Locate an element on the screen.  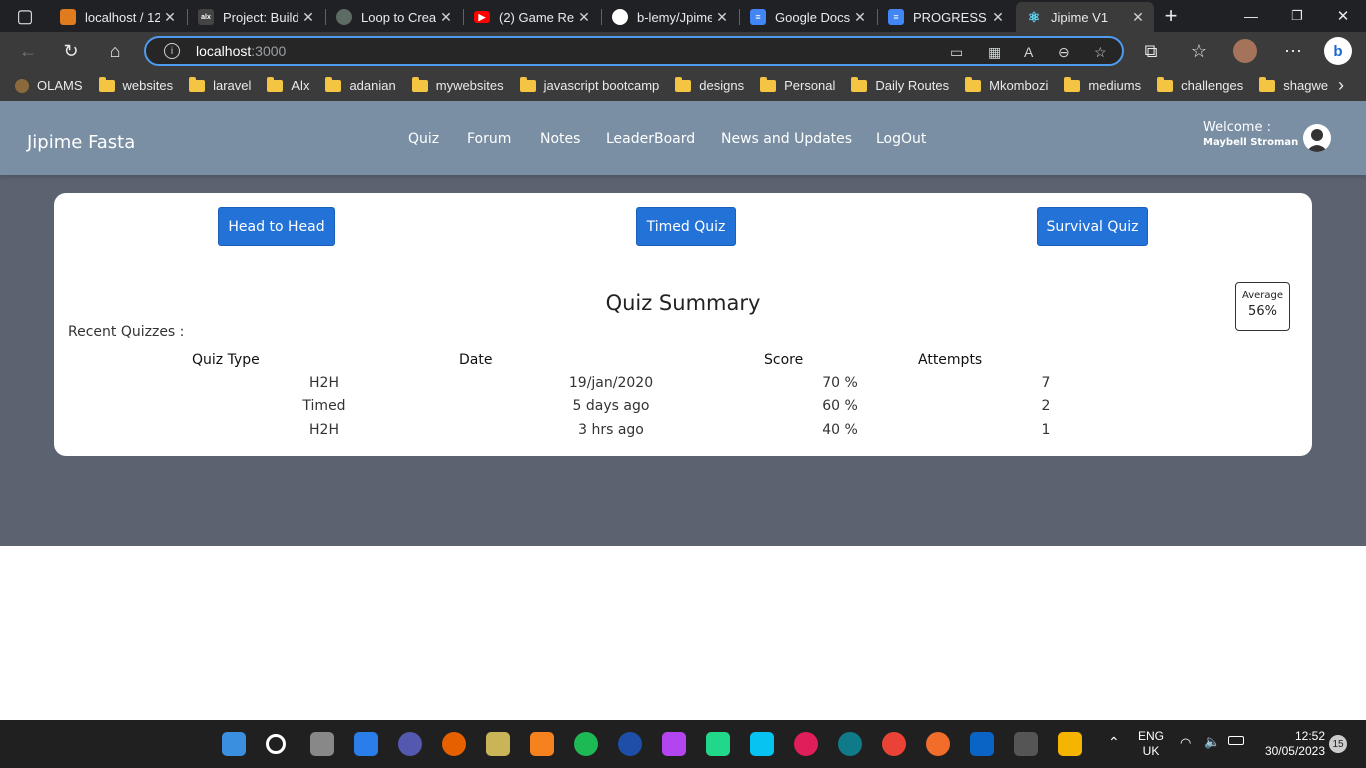
postman-icon is located at coordinates (938, 744).